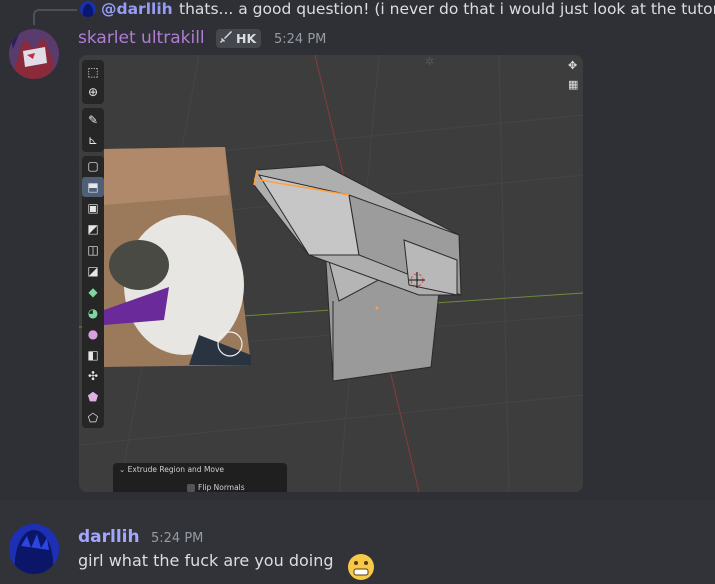 The image size is (715, 584). I want to click on light-icon: ✲, so click(430, 61).